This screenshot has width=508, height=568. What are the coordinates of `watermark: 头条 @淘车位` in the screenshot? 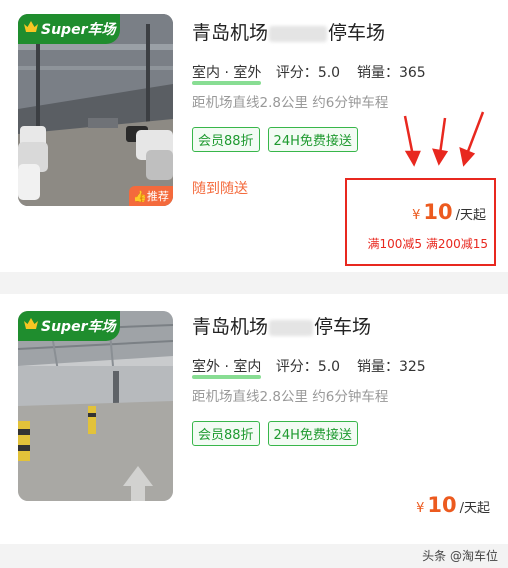 It's located at (460, 556).